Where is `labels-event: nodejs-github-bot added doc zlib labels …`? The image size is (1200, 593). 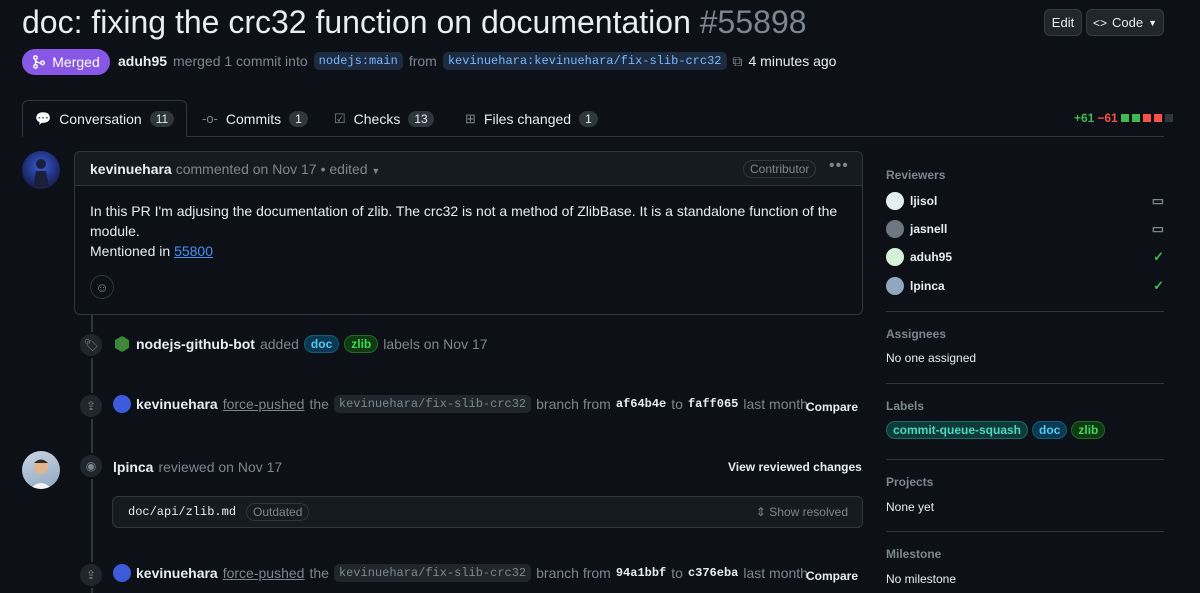
labels-event: nodejs-github-bot added doc zlib labels … is located at coordinates (300, 344).